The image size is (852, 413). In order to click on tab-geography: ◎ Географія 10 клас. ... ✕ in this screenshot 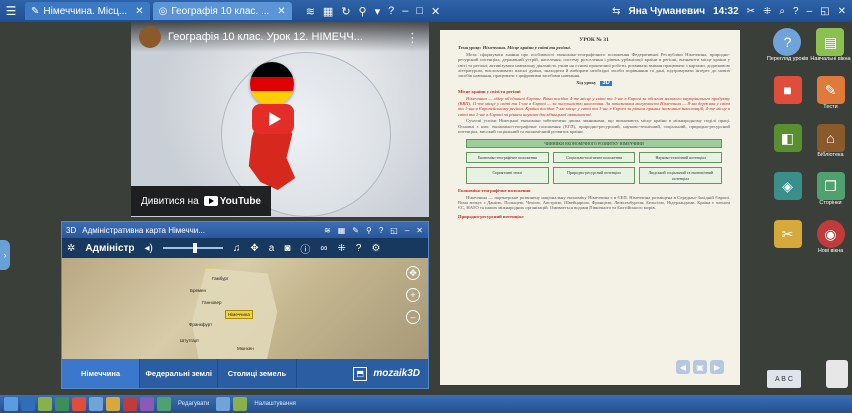, I will do `click(222, 11)`.